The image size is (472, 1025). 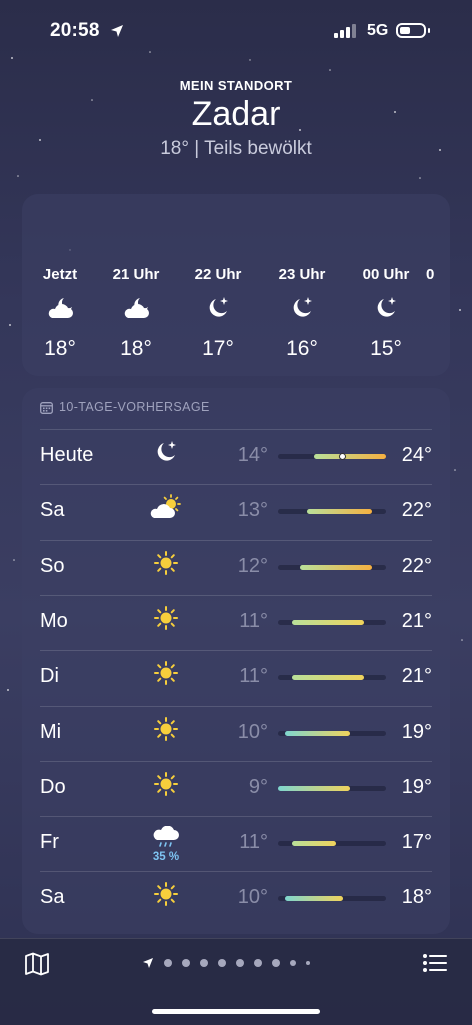 What do you see at coordinates (302, 274) in the screenshot?
I see `hour-label: 23 Uhr` at bounding box center [302, 274].